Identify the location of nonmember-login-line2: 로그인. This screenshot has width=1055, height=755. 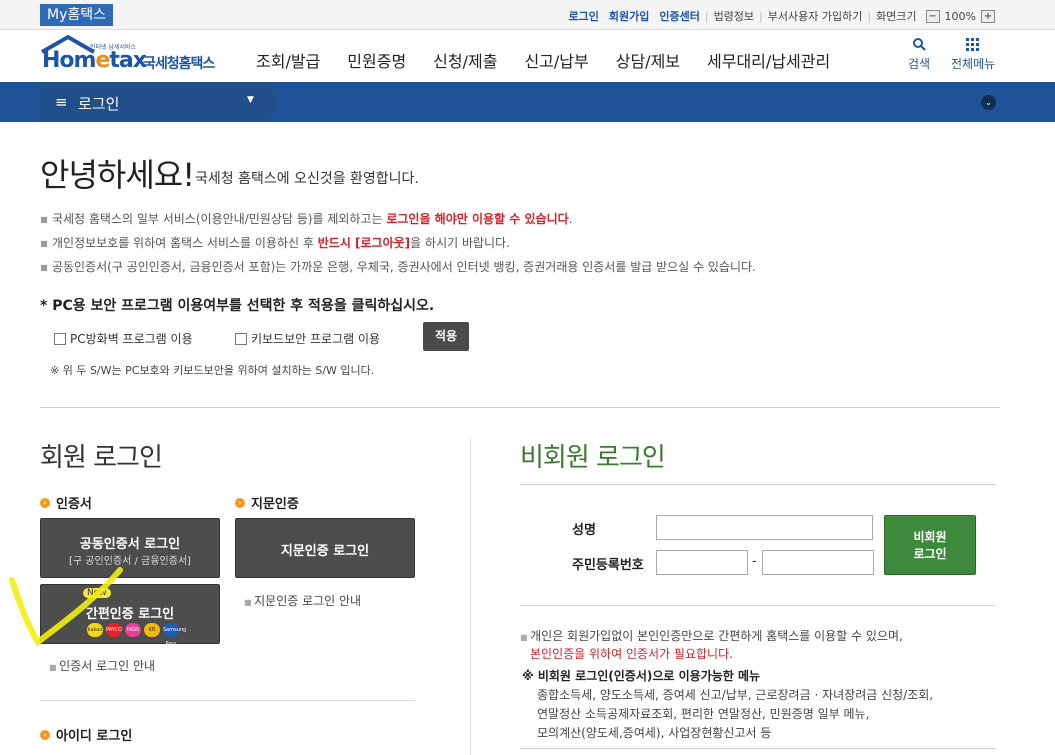
(930, 554).